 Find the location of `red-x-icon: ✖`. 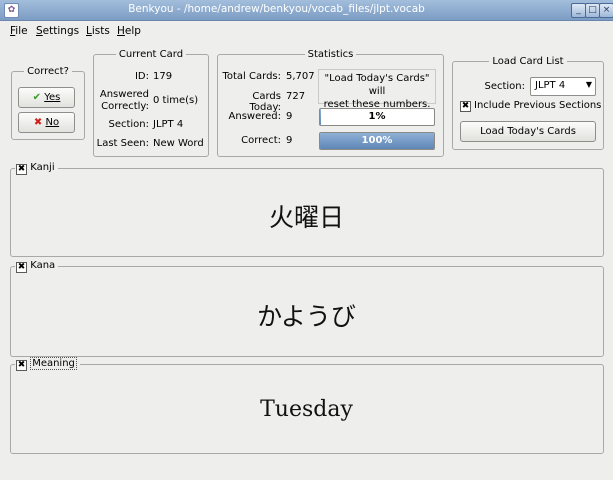

red-x-icon: ✖ is located at coordinates (38, 122).